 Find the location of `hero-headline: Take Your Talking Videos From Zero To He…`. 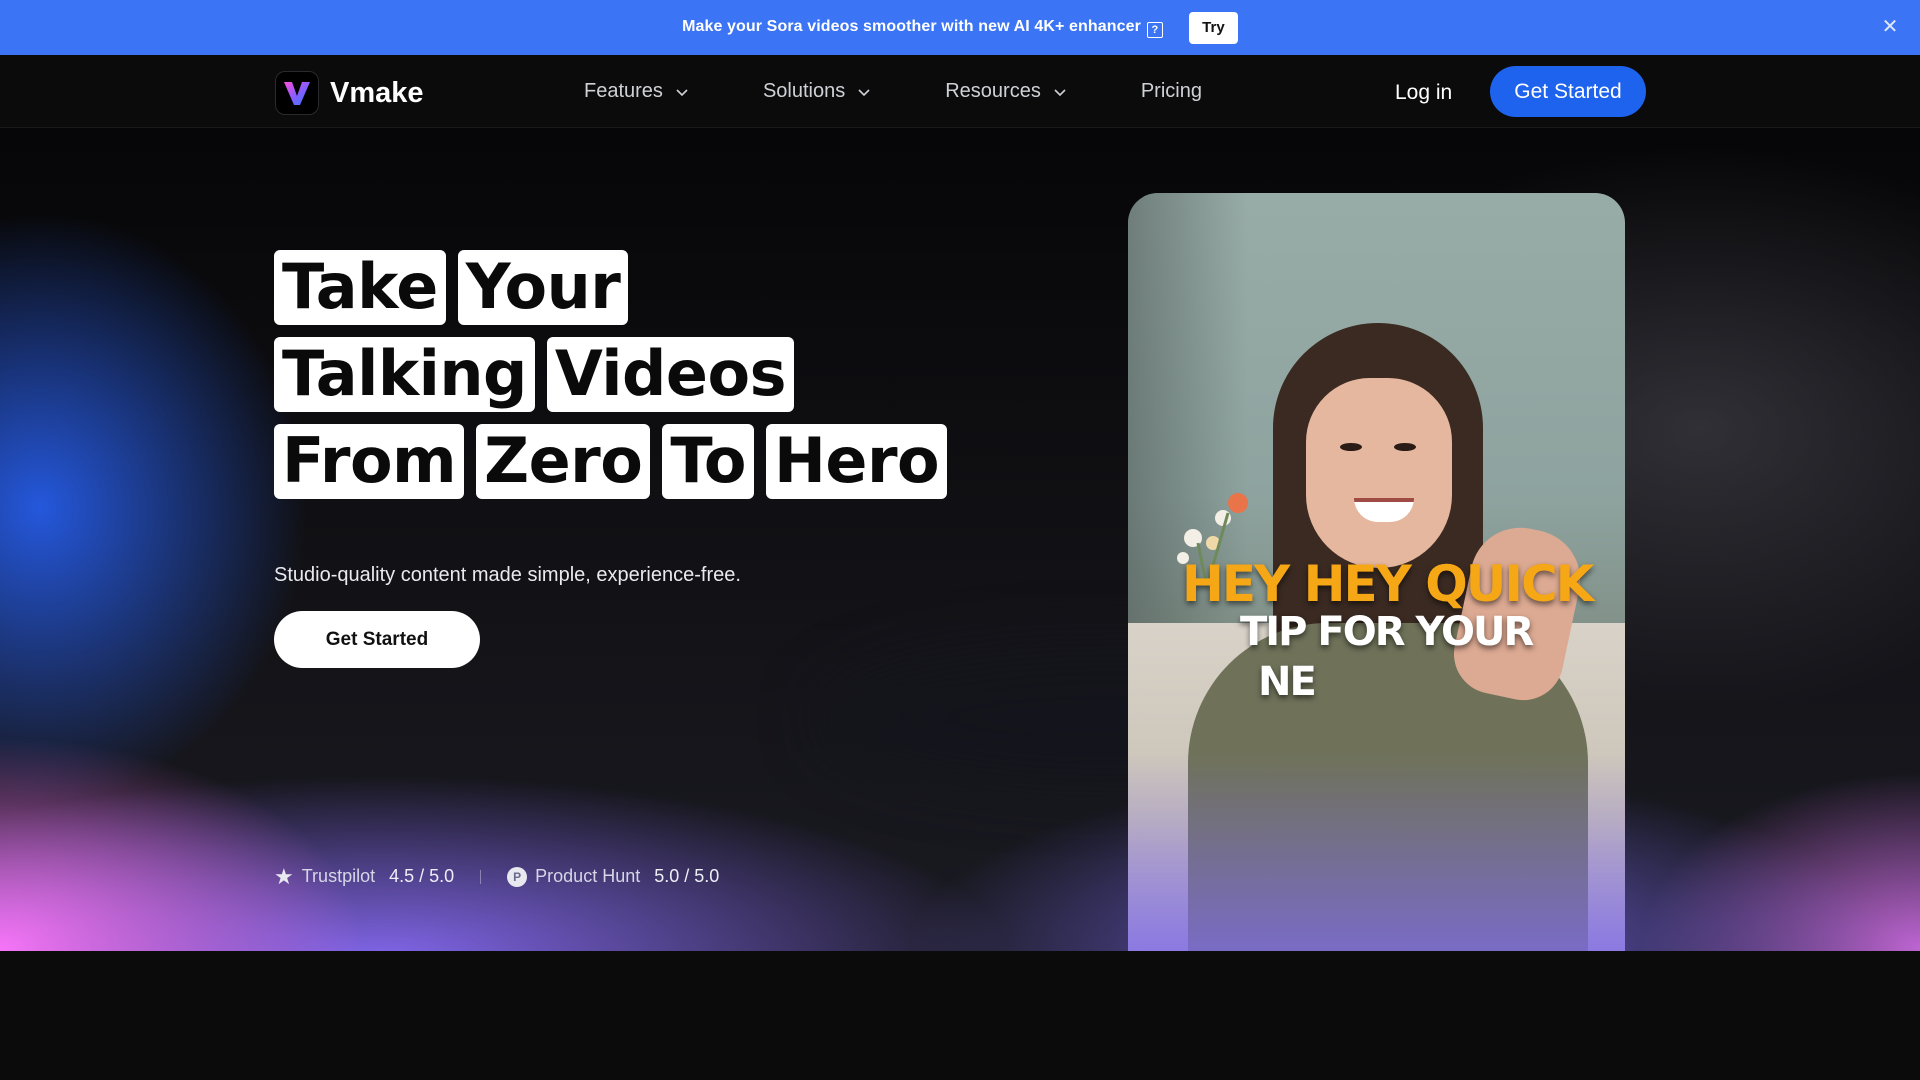

hero-headline: Take Your Talking Videos From Zero To He… is located at coordinates (616, 380).